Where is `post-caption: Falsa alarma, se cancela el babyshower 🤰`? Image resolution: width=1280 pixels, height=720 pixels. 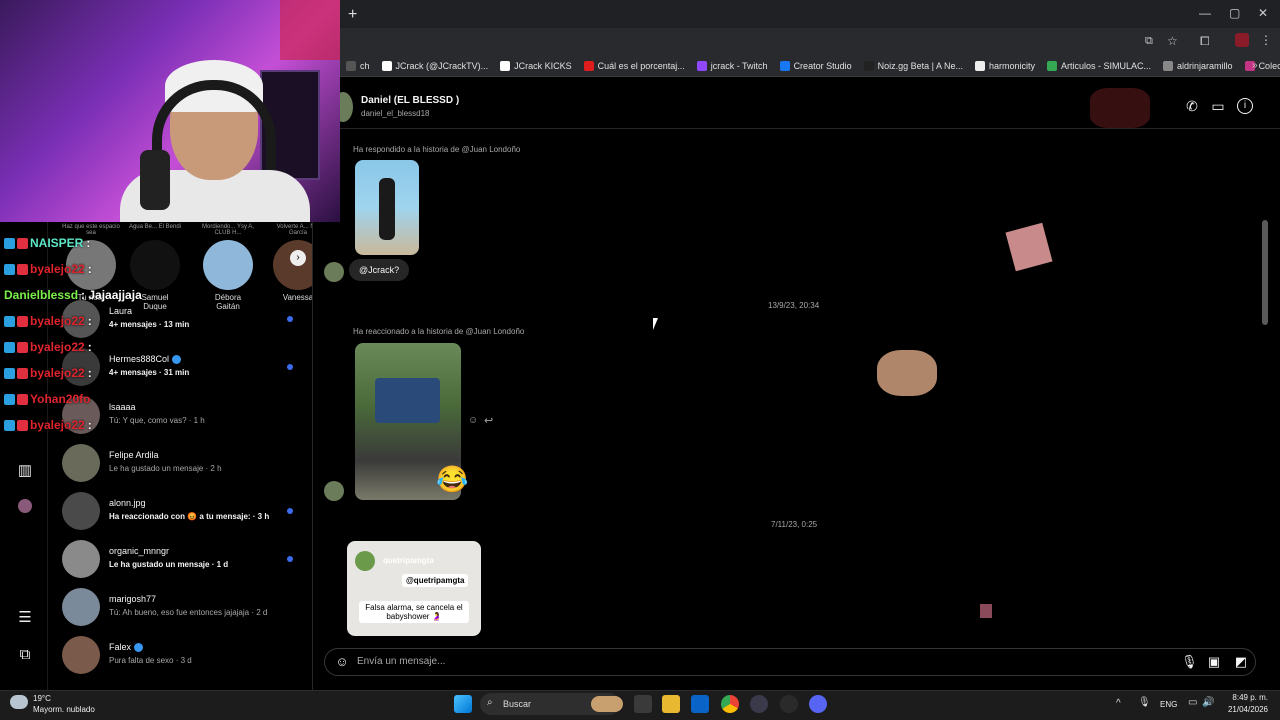 post-caption: Falsa alarma, se cancela el babyshower 🤰 is located at coordinates (414, 612).